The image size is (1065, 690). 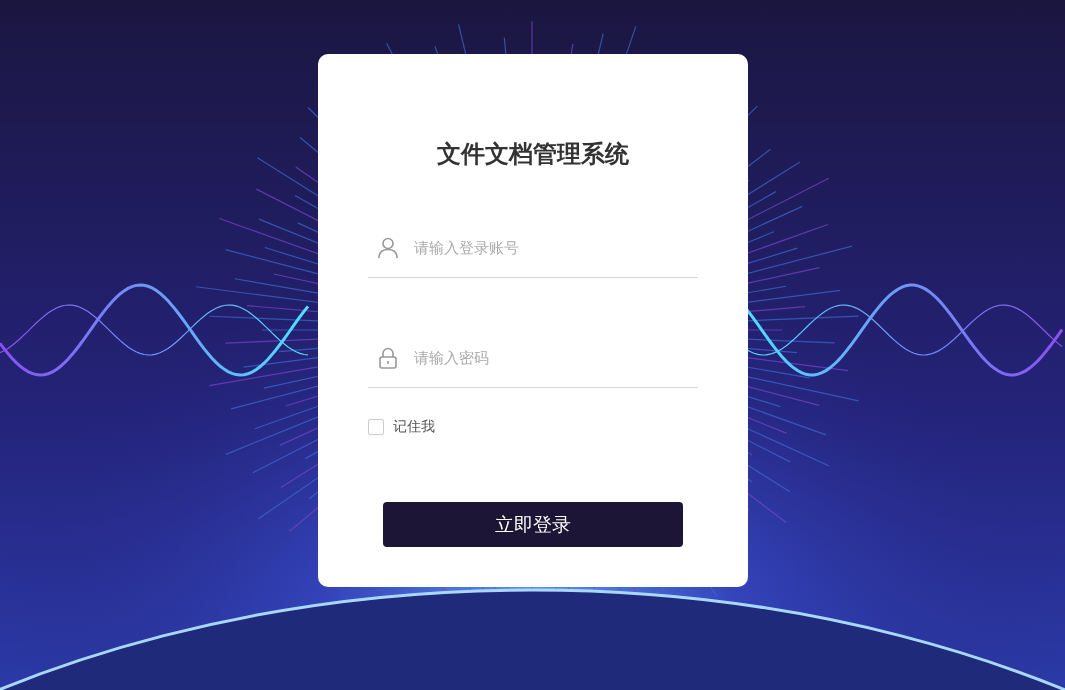 I want to click on remember-label: 记住我, so click(x=413, y=427).